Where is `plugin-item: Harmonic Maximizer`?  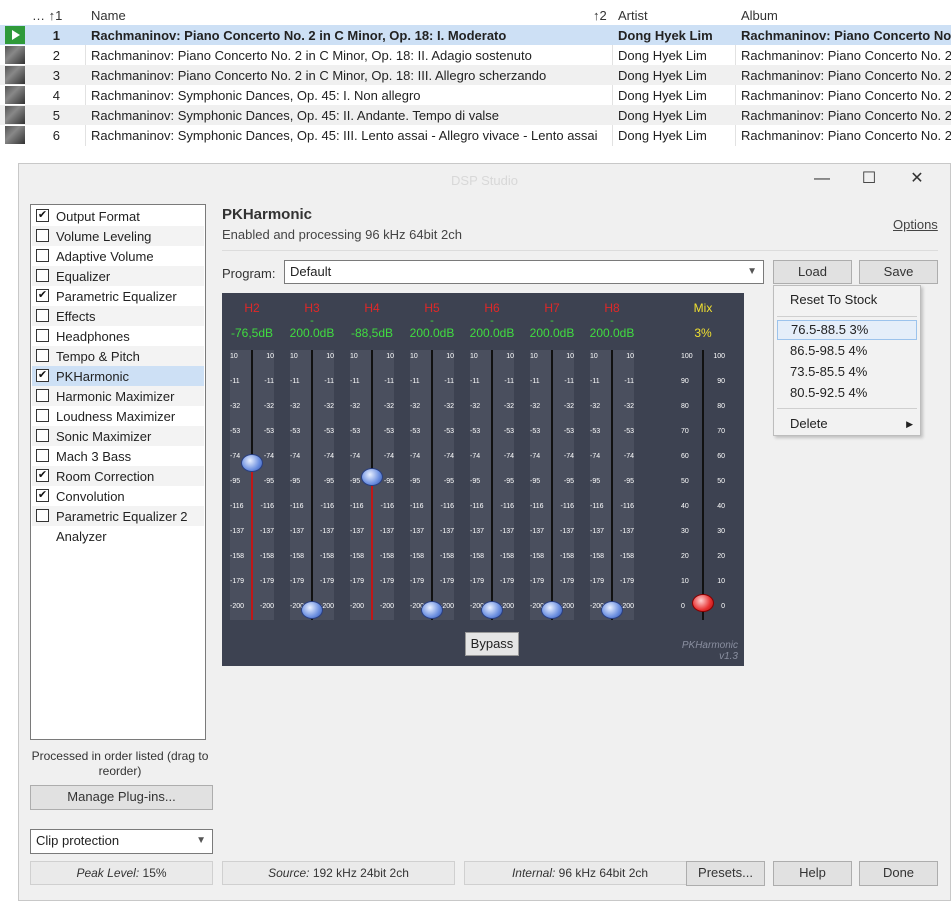
plugin-item: Harmonic Maximizer is located at coordinates (118, 396).